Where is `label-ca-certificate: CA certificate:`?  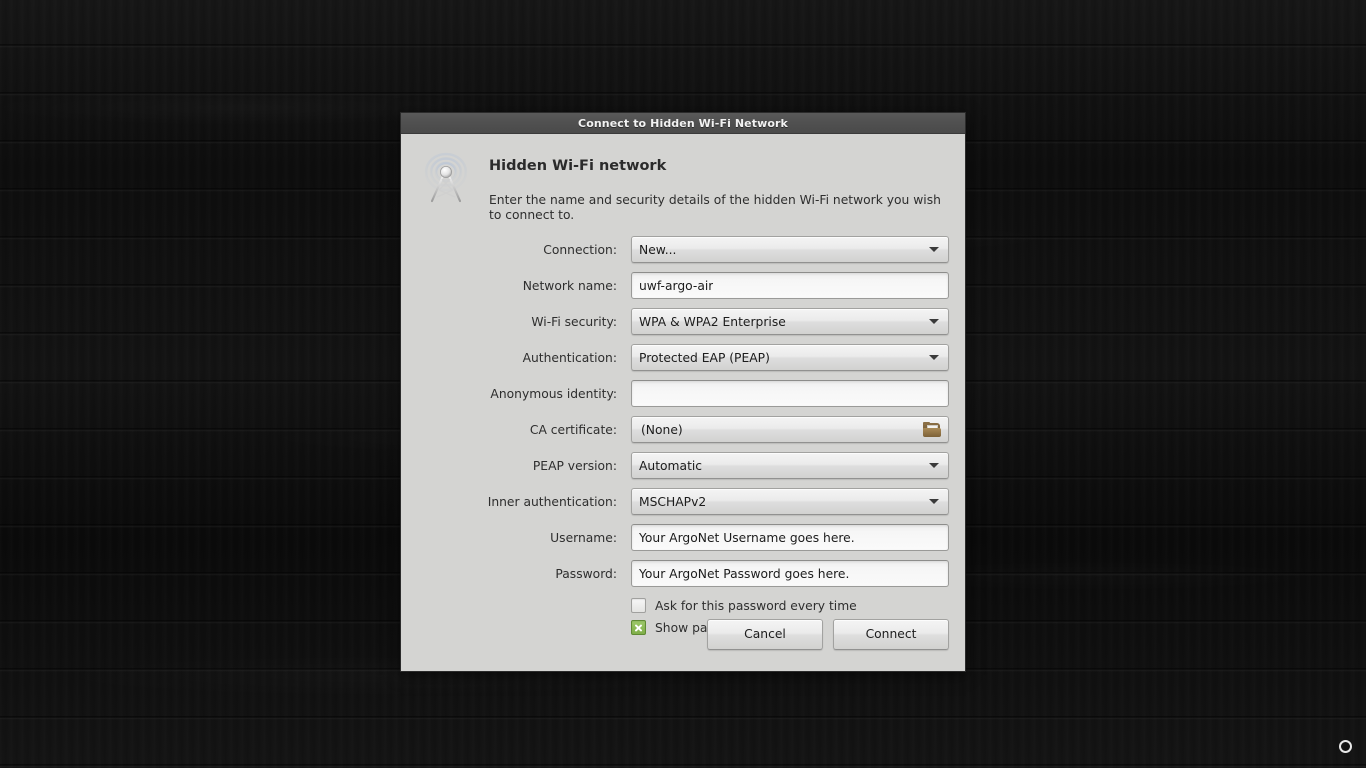
label-ca-certificate: CA certificate: is located at coordinates (573, 429).